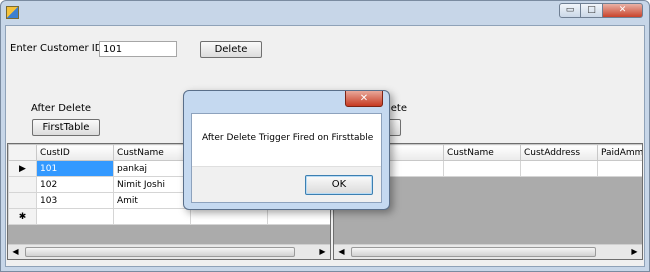 The width and height of the screenshot is (650, 272). What do you see at coordinates (75, 168) in the screenshot?
I see `cell-custid: 101` at bounding box center [75, 168].